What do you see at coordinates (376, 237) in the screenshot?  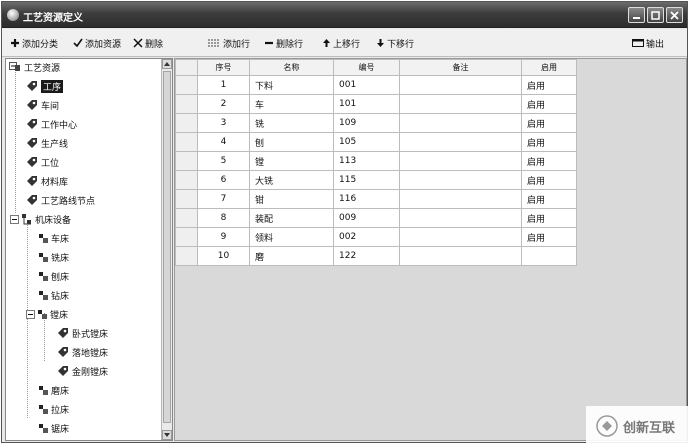 I see `table-row: 9 领料 002 启用` at bounding box center [376, 237].